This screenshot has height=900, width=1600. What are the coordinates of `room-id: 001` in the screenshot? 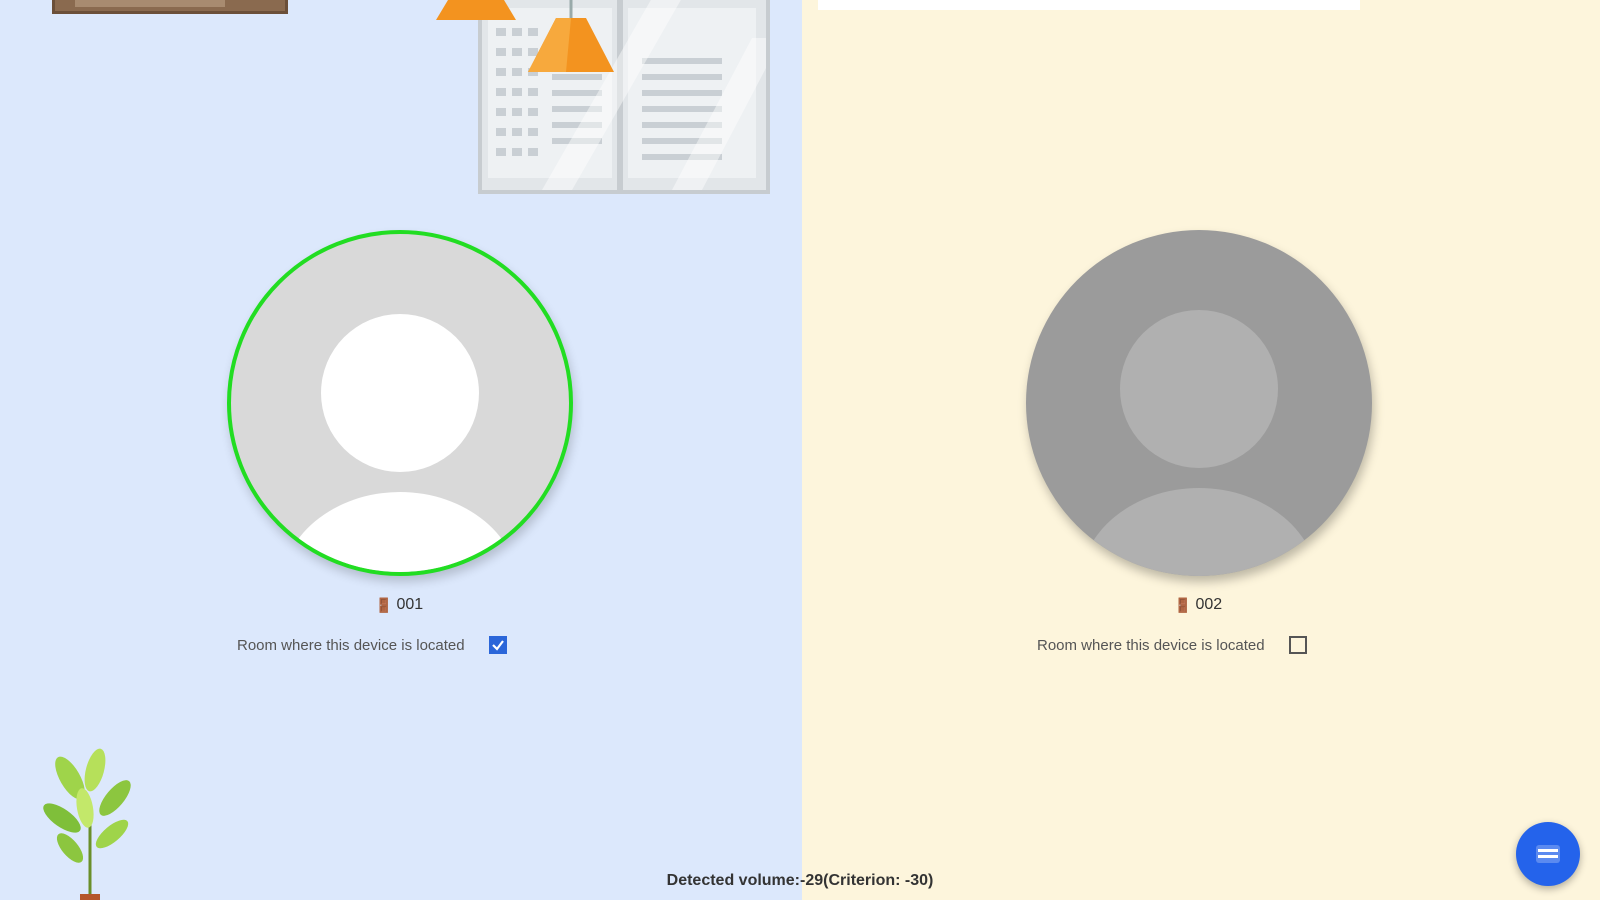 It's located at (410, 604).